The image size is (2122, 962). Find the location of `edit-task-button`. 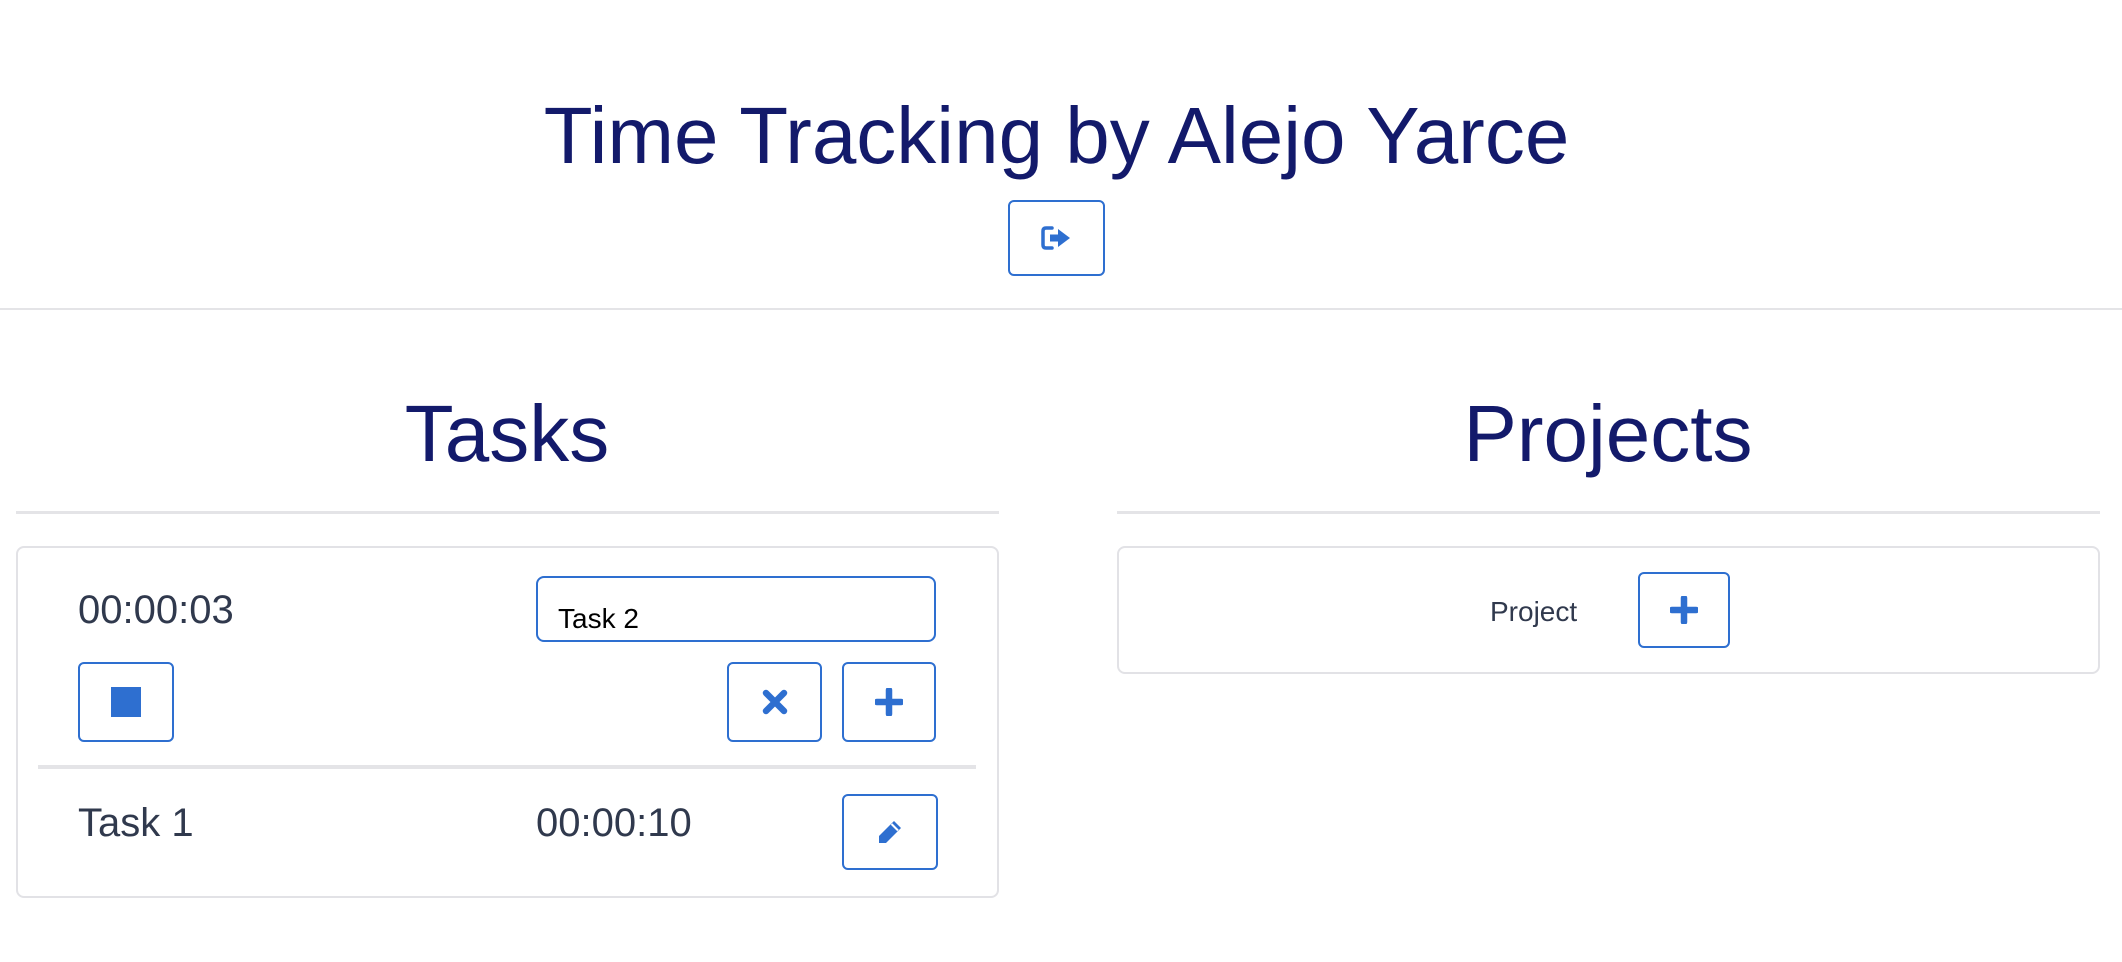

edit-task-button is located at coordinates (890, 832).